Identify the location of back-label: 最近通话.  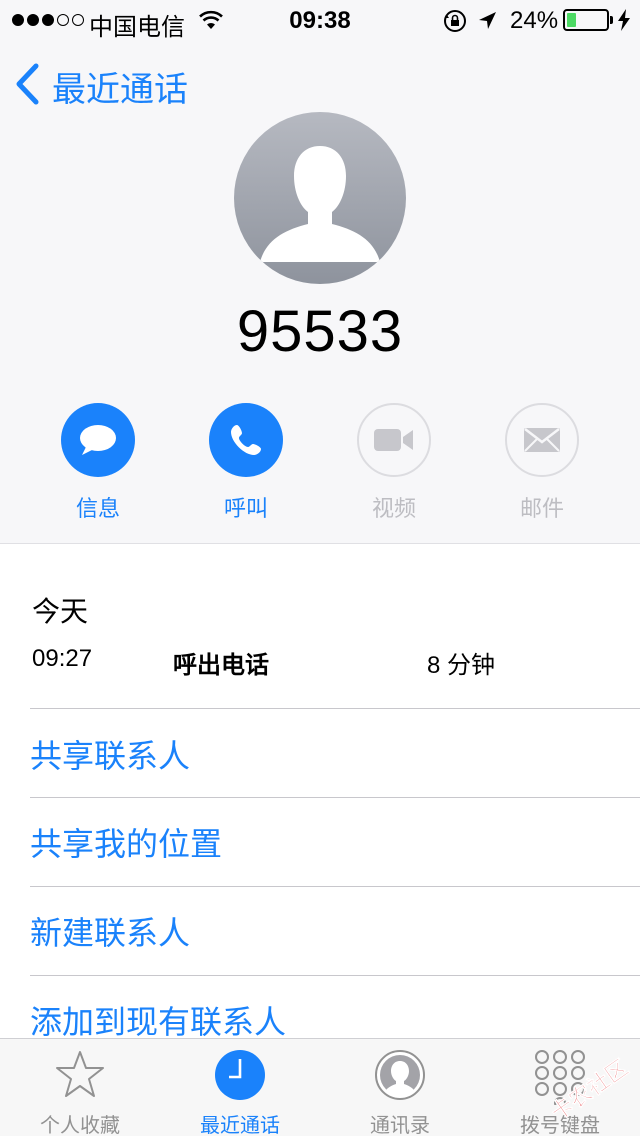
(120, 90).